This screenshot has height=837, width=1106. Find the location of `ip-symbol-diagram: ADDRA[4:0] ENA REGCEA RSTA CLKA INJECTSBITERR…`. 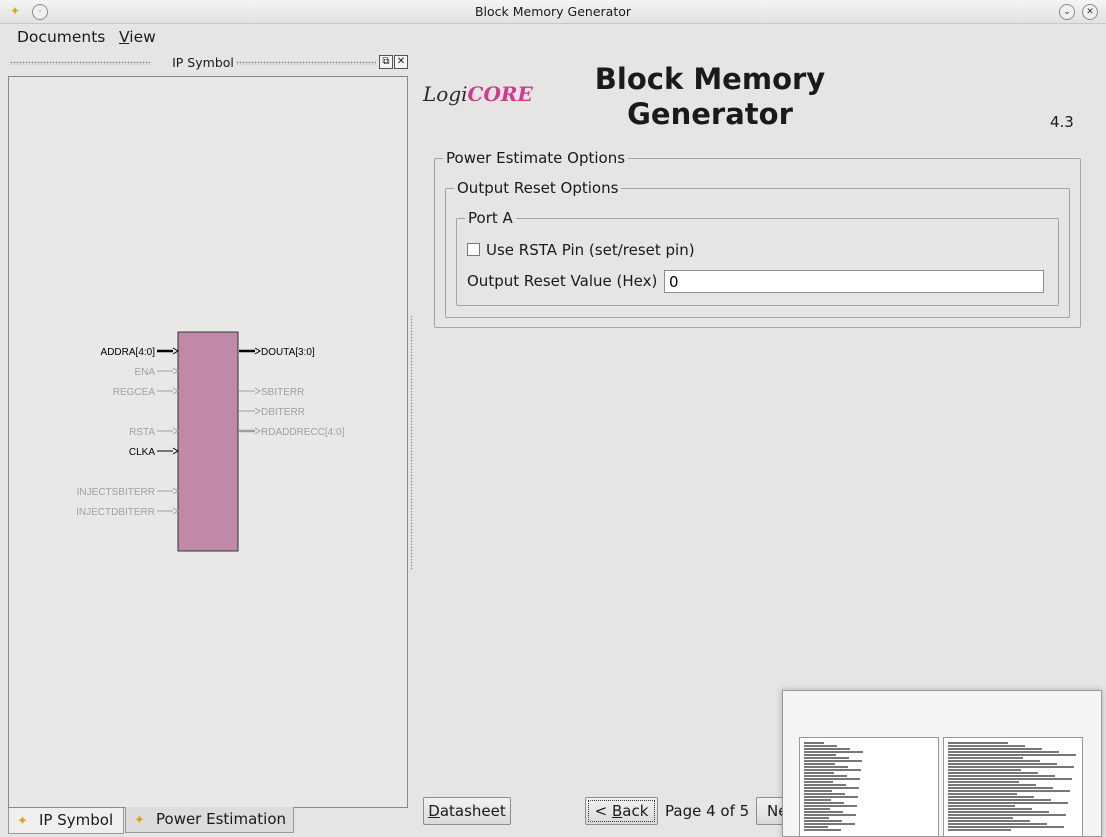

ip-symbol-diagram: ADDRA[4:0] ENA REGCEA RSTA CLKA INJECTSBITERR… is located at coordinates (210, 441).